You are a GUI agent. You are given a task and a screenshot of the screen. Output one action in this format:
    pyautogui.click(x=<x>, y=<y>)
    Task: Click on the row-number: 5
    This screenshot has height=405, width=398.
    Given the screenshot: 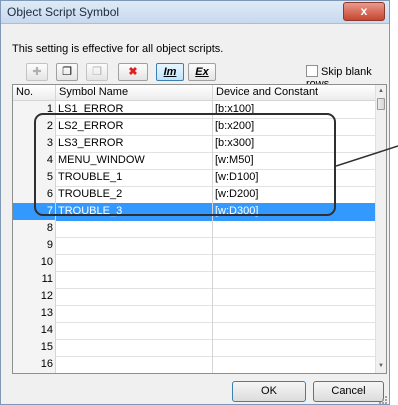 What is the action you would take?
    pyautogui.click(x=34, y=177)
    